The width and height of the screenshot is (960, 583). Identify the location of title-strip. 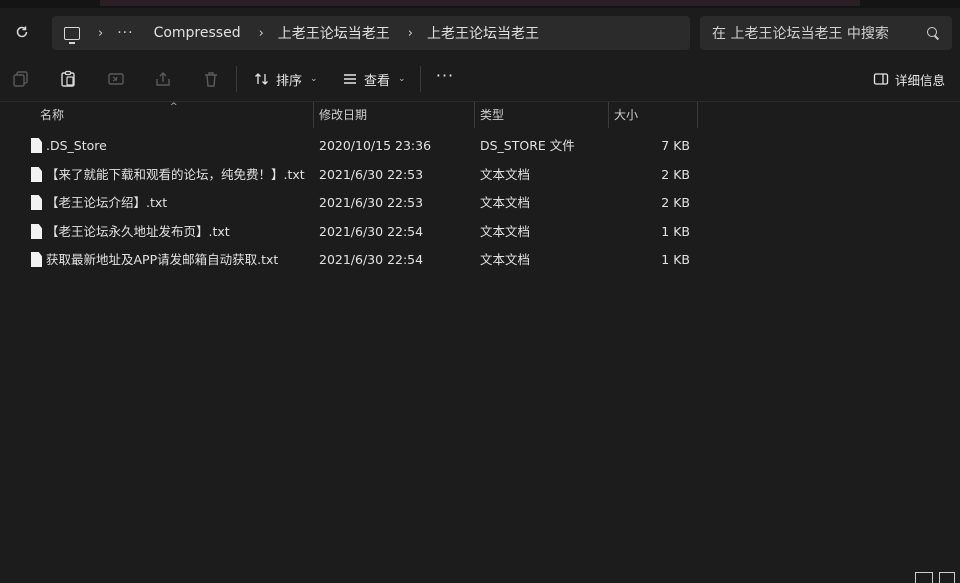
(480, 4).